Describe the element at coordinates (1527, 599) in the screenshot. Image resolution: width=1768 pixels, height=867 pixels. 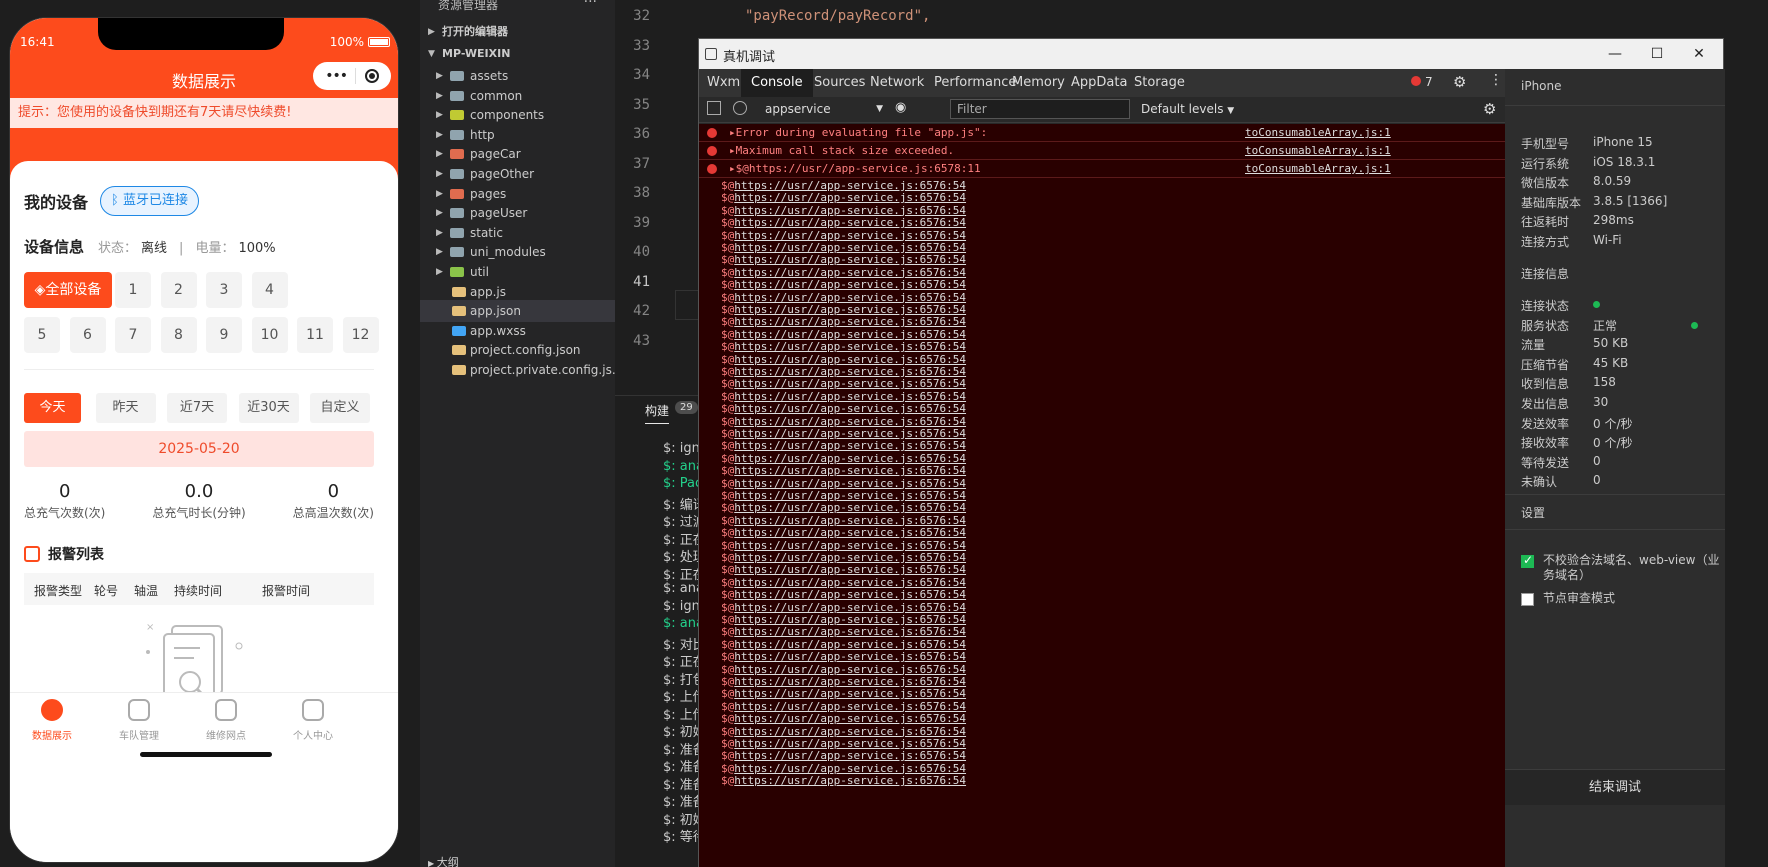
I see `checkbox-unchecked` at that location.